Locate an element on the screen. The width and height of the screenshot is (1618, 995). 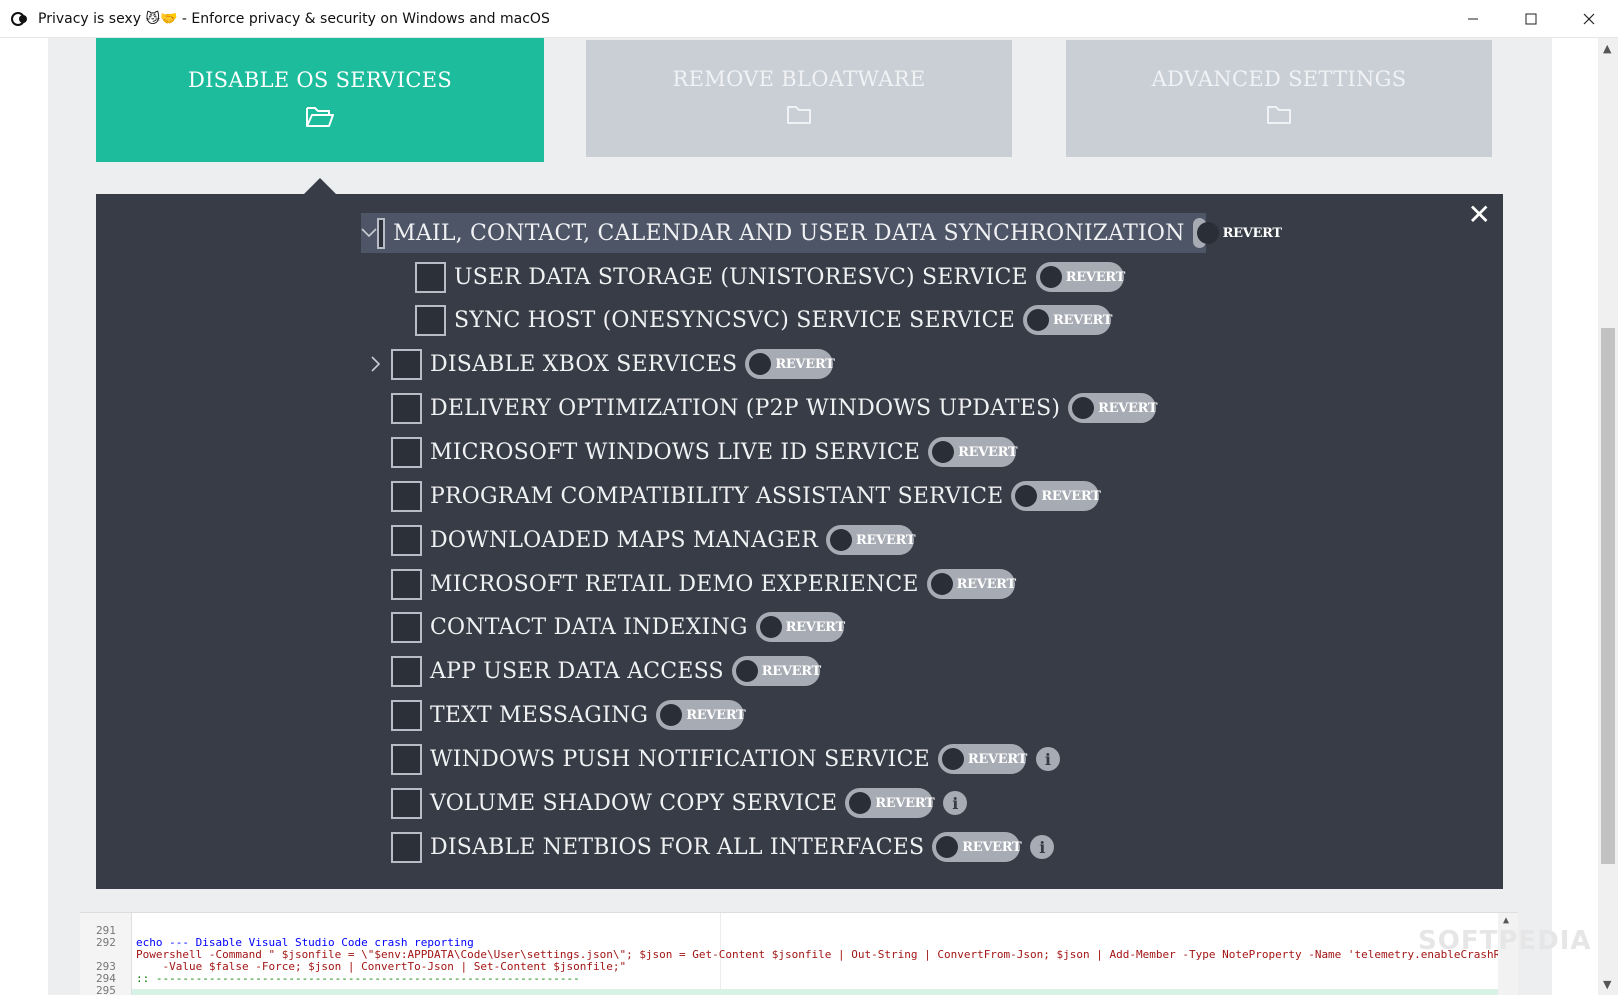
tab-advanced-settings: ADVANCED SETTINGS is located at coordinates (1279, 98).